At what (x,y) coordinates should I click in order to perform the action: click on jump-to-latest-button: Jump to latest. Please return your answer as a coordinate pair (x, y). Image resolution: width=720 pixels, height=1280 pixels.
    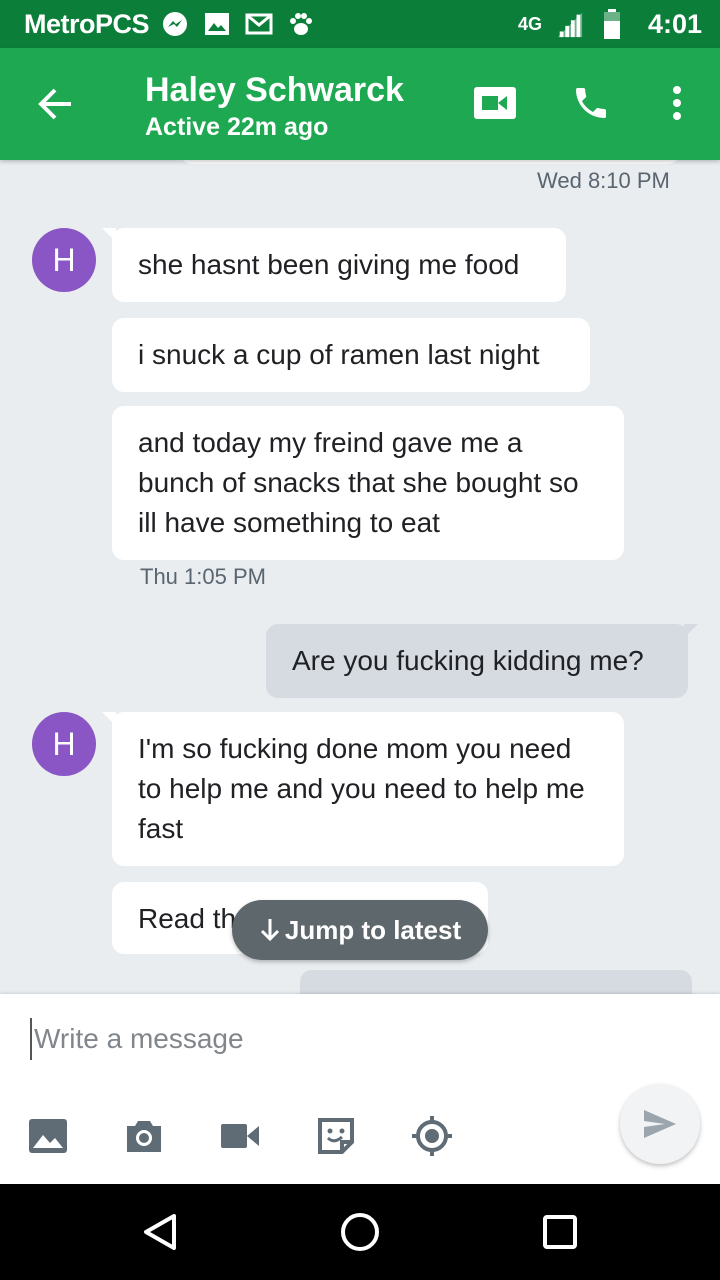
    Looking at the image, I should click on (360, 930).